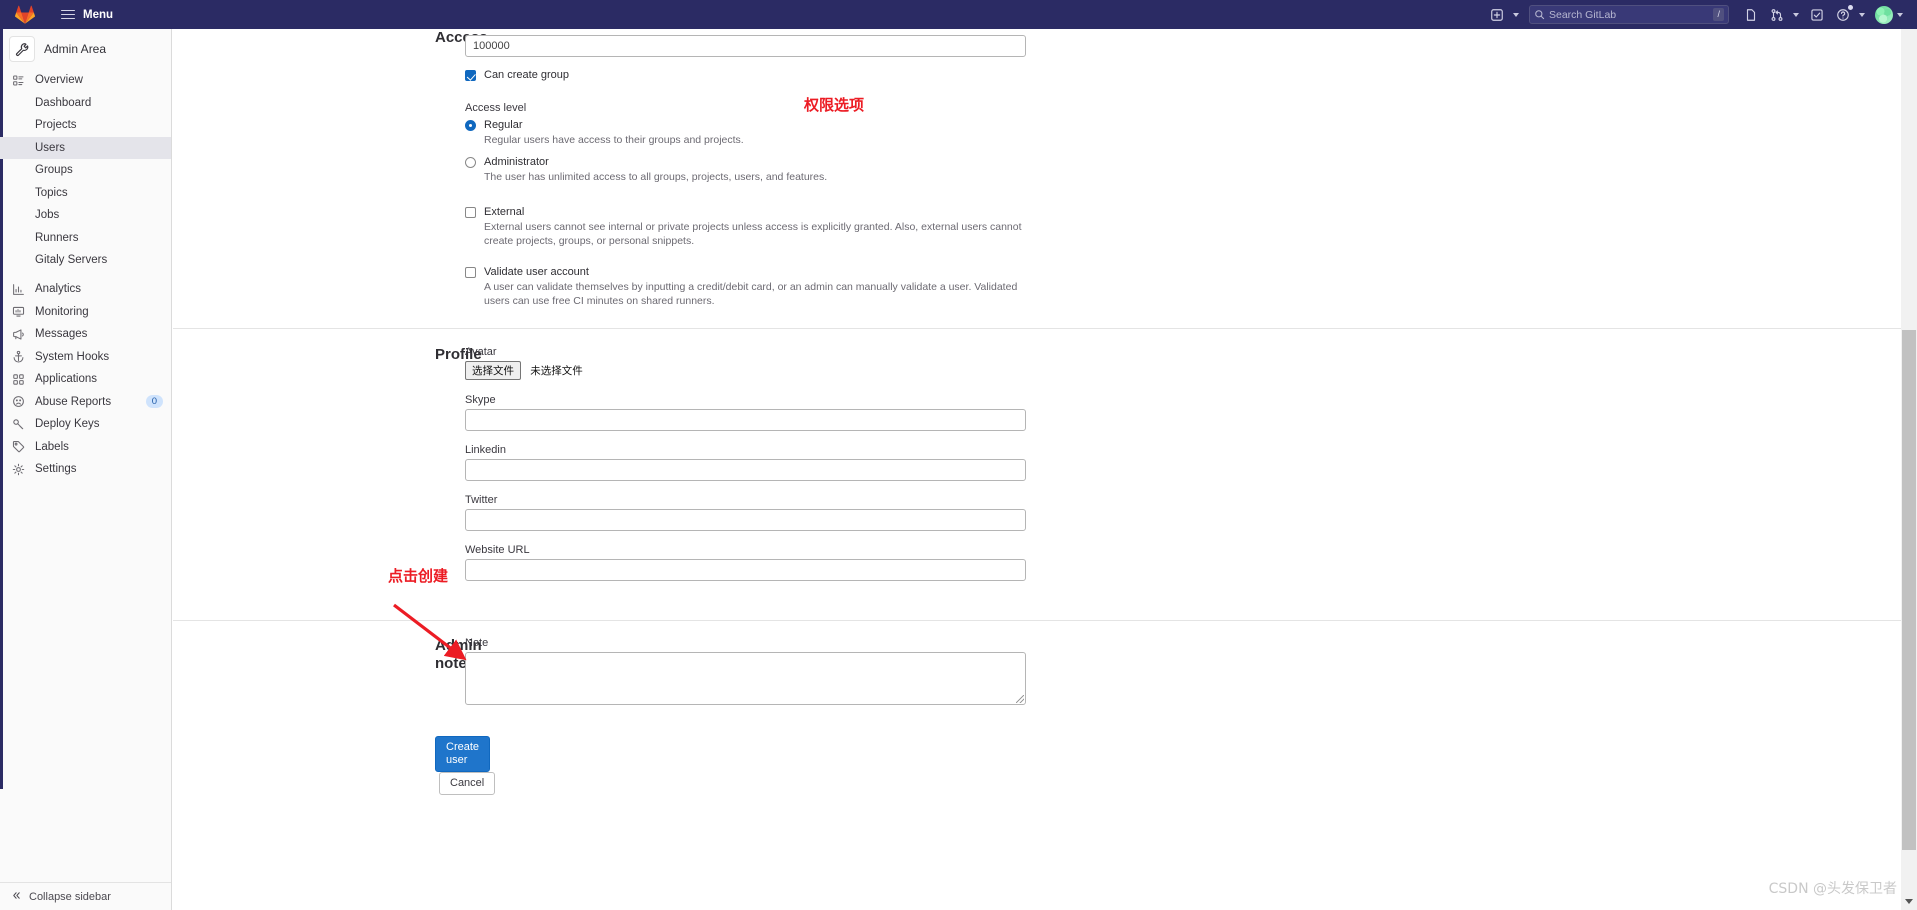 The height and width of the screenshot is (910, 1917). What do you see at coordinates (334, 765) in the screenshot?
I see `form-actions-left: Create user Cancel` at bounding box center [334, 765].